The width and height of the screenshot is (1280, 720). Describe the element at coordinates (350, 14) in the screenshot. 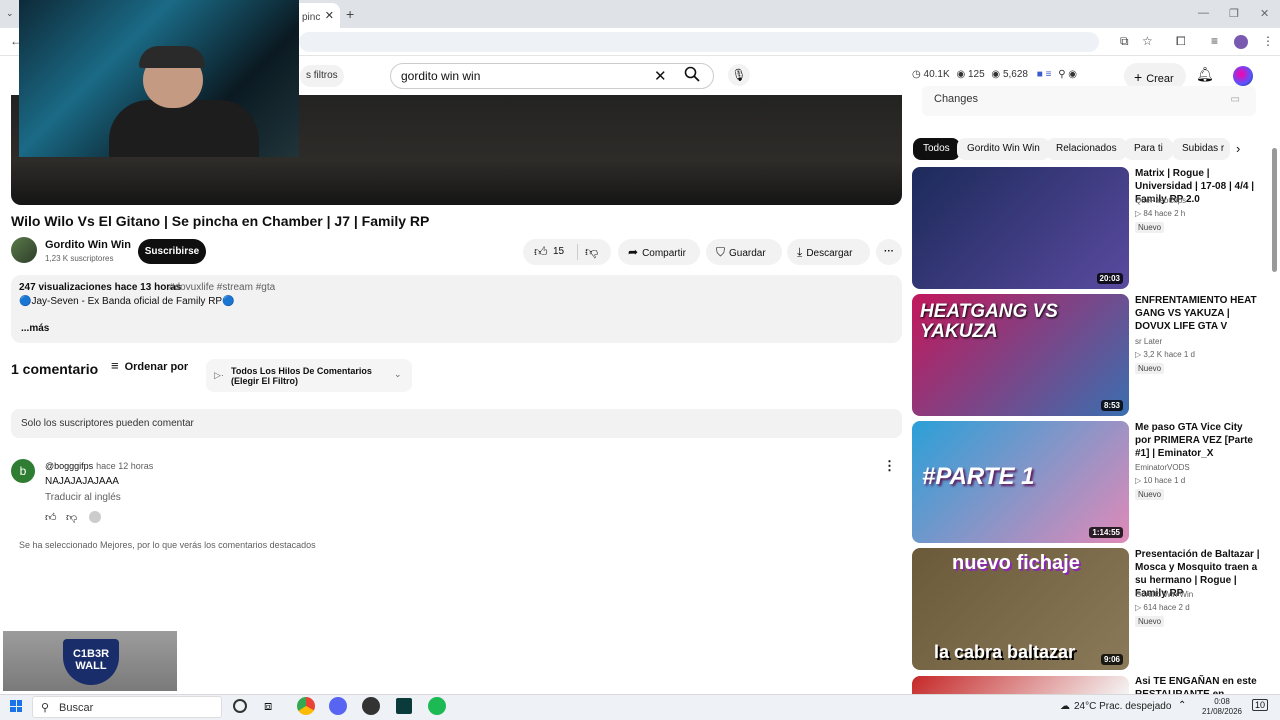

I see `new-tab-button: +` at that location.